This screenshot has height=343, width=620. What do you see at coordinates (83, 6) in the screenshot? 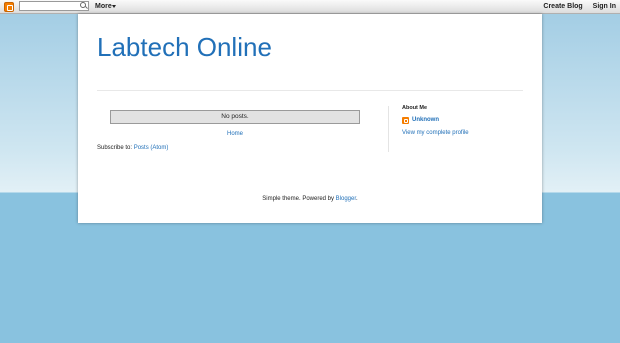
I see `search-icon` at bounding box center [83, 6].